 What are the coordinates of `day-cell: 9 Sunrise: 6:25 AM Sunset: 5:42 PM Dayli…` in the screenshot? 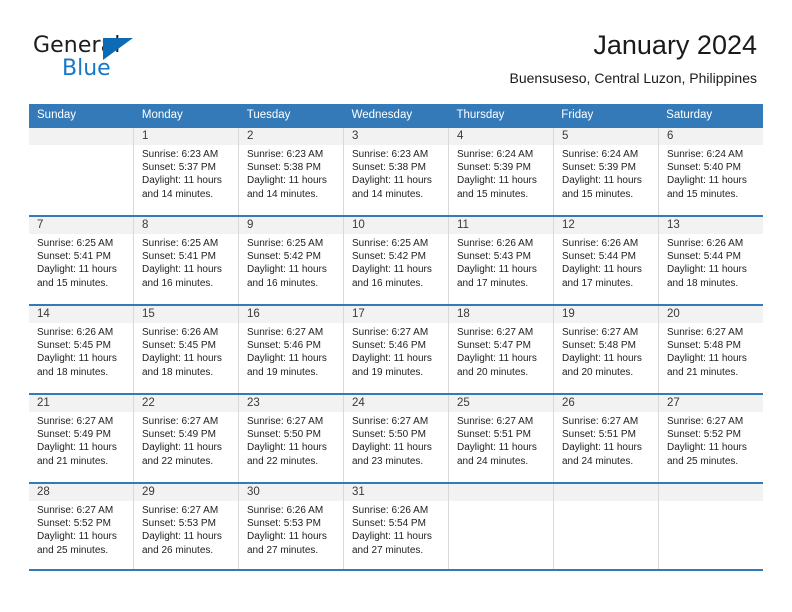 It's located at (291, 260).